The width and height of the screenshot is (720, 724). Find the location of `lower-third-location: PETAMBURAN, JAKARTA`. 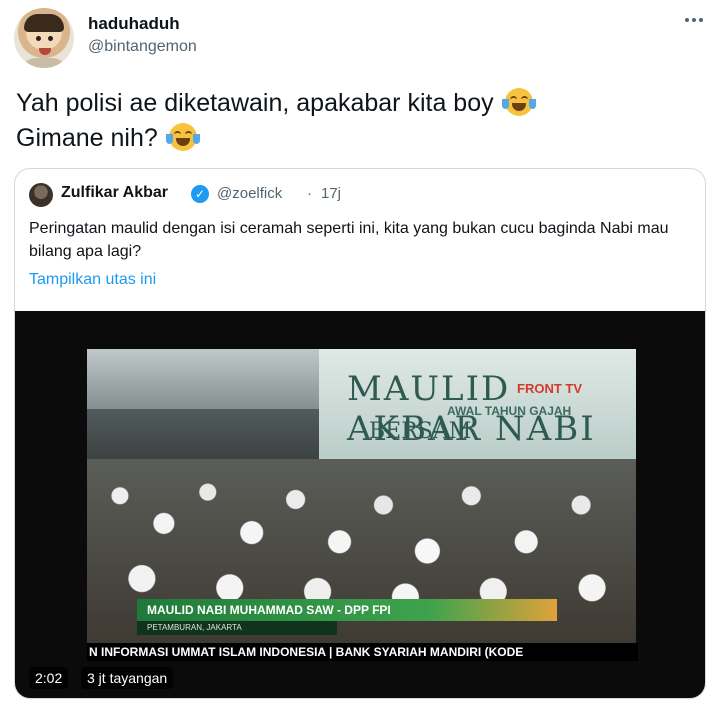

lower-third-location: PETAMBURAN, JAKARTA is located at coordinates (237, 628).